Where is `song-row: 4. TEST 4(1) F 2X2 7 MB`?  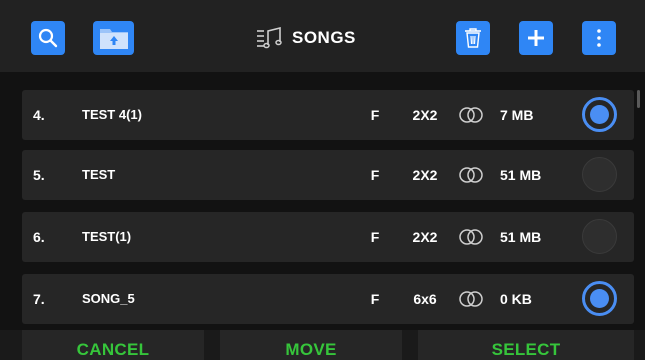
song-row: 4. TEST 4(1) F 2X2 7 MB is located at coordinates (328, 115).